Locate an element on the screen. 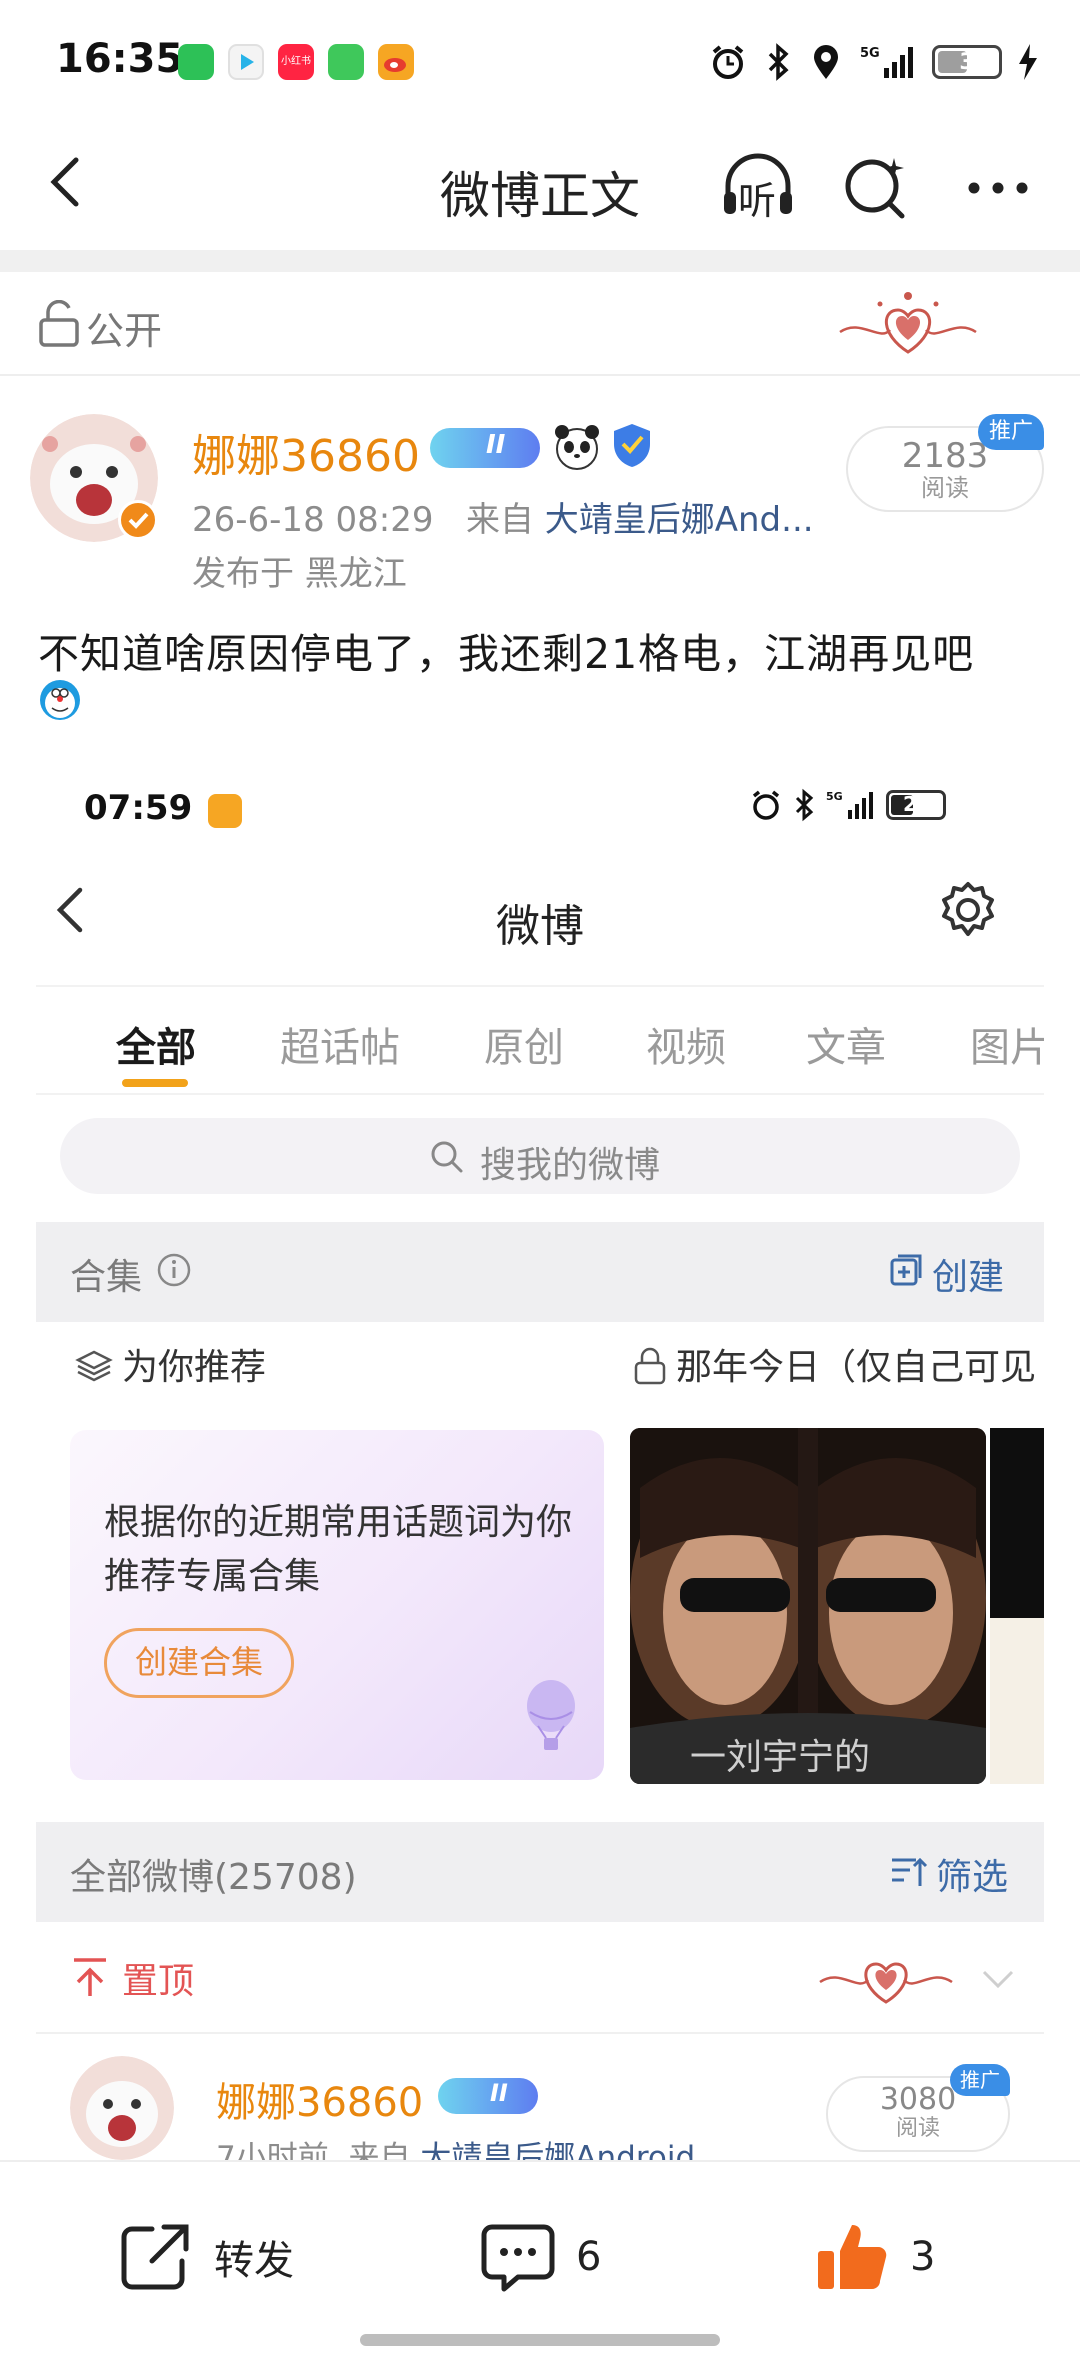 Image resolution: width=1080 pixels, height=2376 pixels. repost-icon is located at coordinates (155, 2257).